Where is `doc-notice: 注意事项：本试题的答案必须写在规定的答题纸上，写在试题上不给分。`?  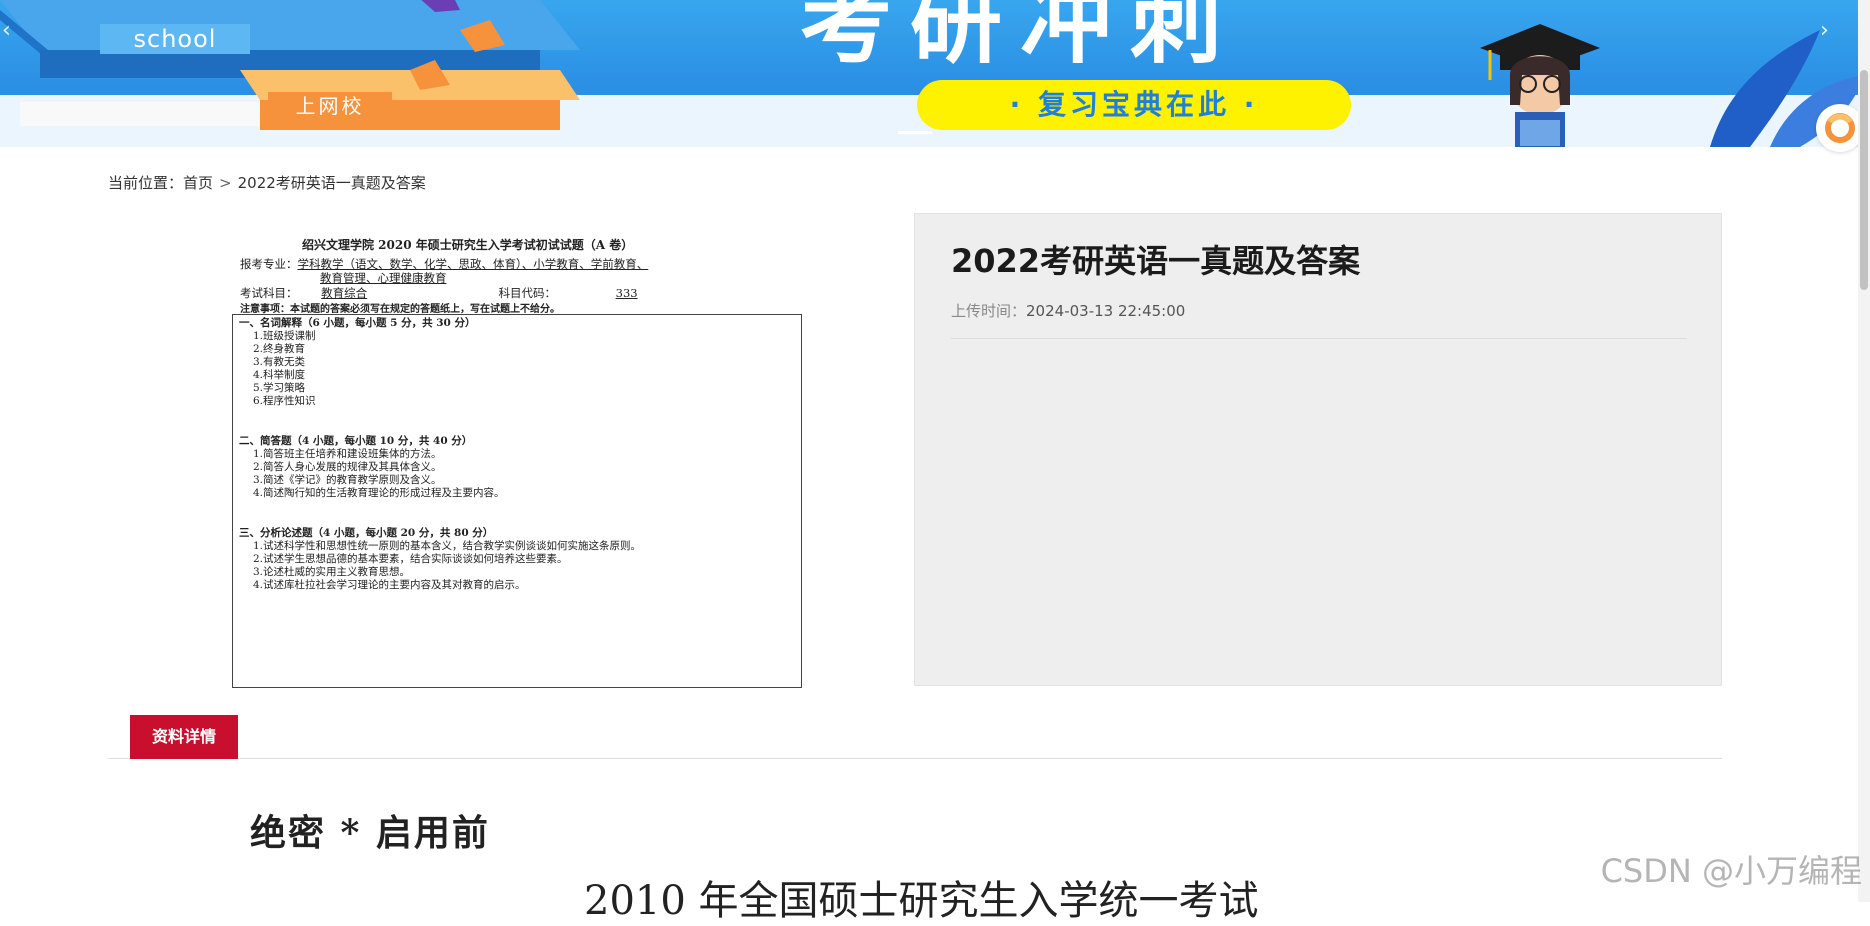 doc-notice: 注意事项：本试题的答案必须写在规定的答题纸上，写在试题上不给分。 is located at coordinates (400, 309).